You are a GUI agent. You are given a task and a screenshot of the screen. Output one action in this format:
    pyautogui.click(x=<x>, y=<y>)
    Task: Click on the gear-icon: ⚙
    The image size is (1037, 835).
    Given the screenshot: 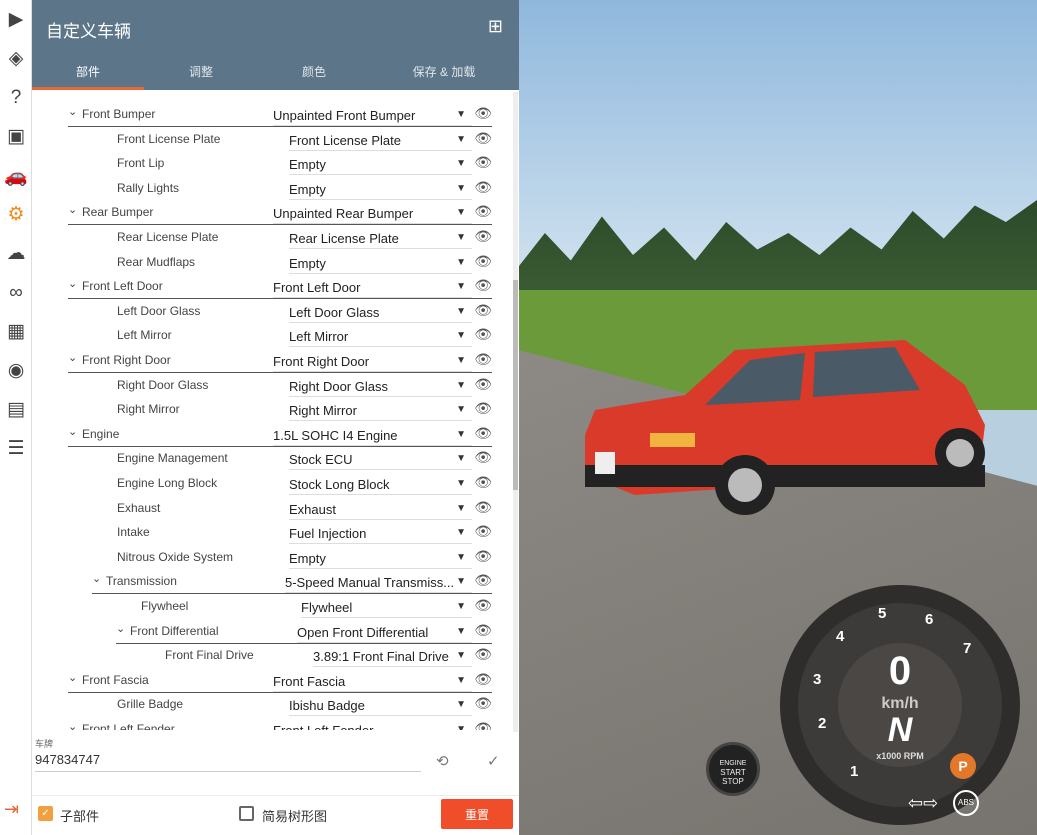 What is the action you would take?
    pyautogui.click(x=16, y=214)
    